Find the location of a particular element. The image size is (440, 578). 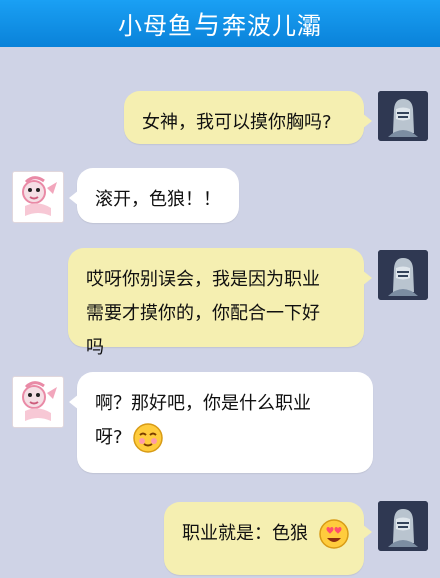

message-bubble-3: 哎呀你别误会，我是因为职业 需要才摸你的，你配合一下好 吗 is located at coordinates (220, 303).